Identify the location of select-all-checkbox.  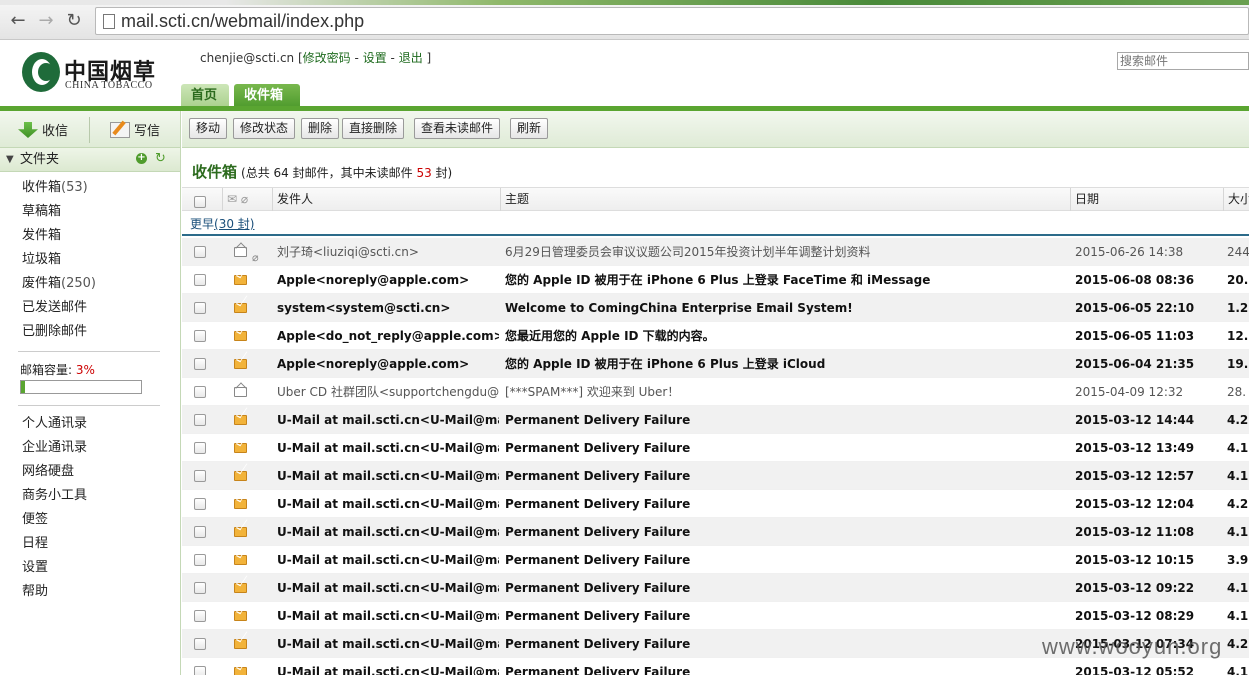
(200, 202).